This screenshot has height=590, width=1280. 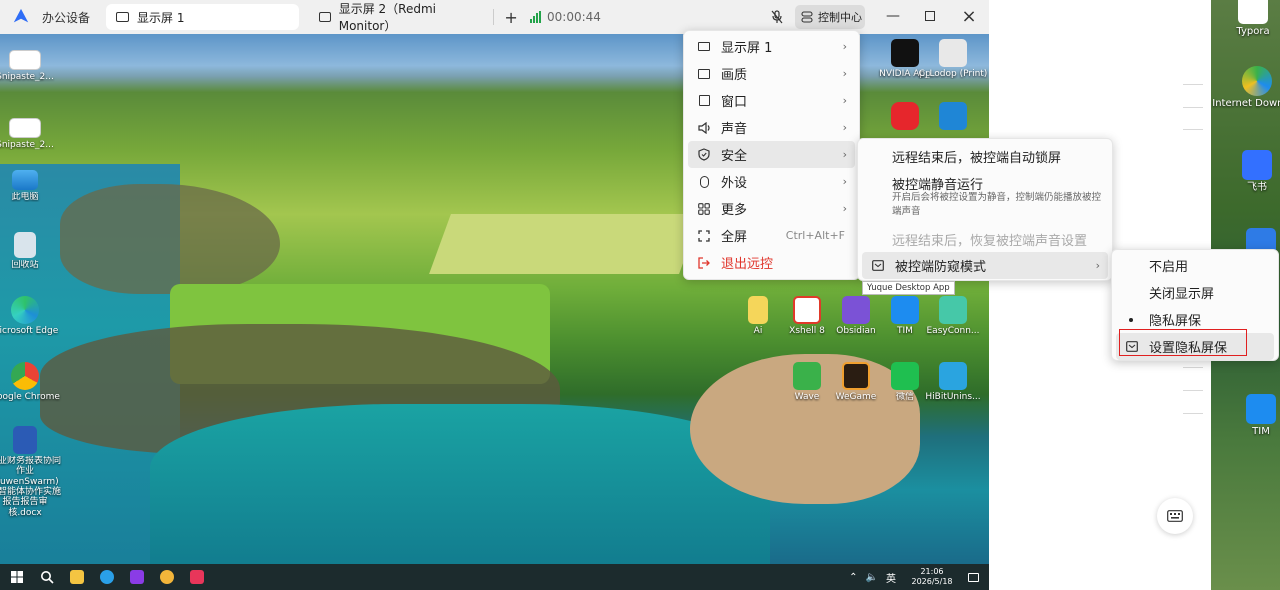 I want to click on recycle-bin-icon, so click(x=25, y=245).